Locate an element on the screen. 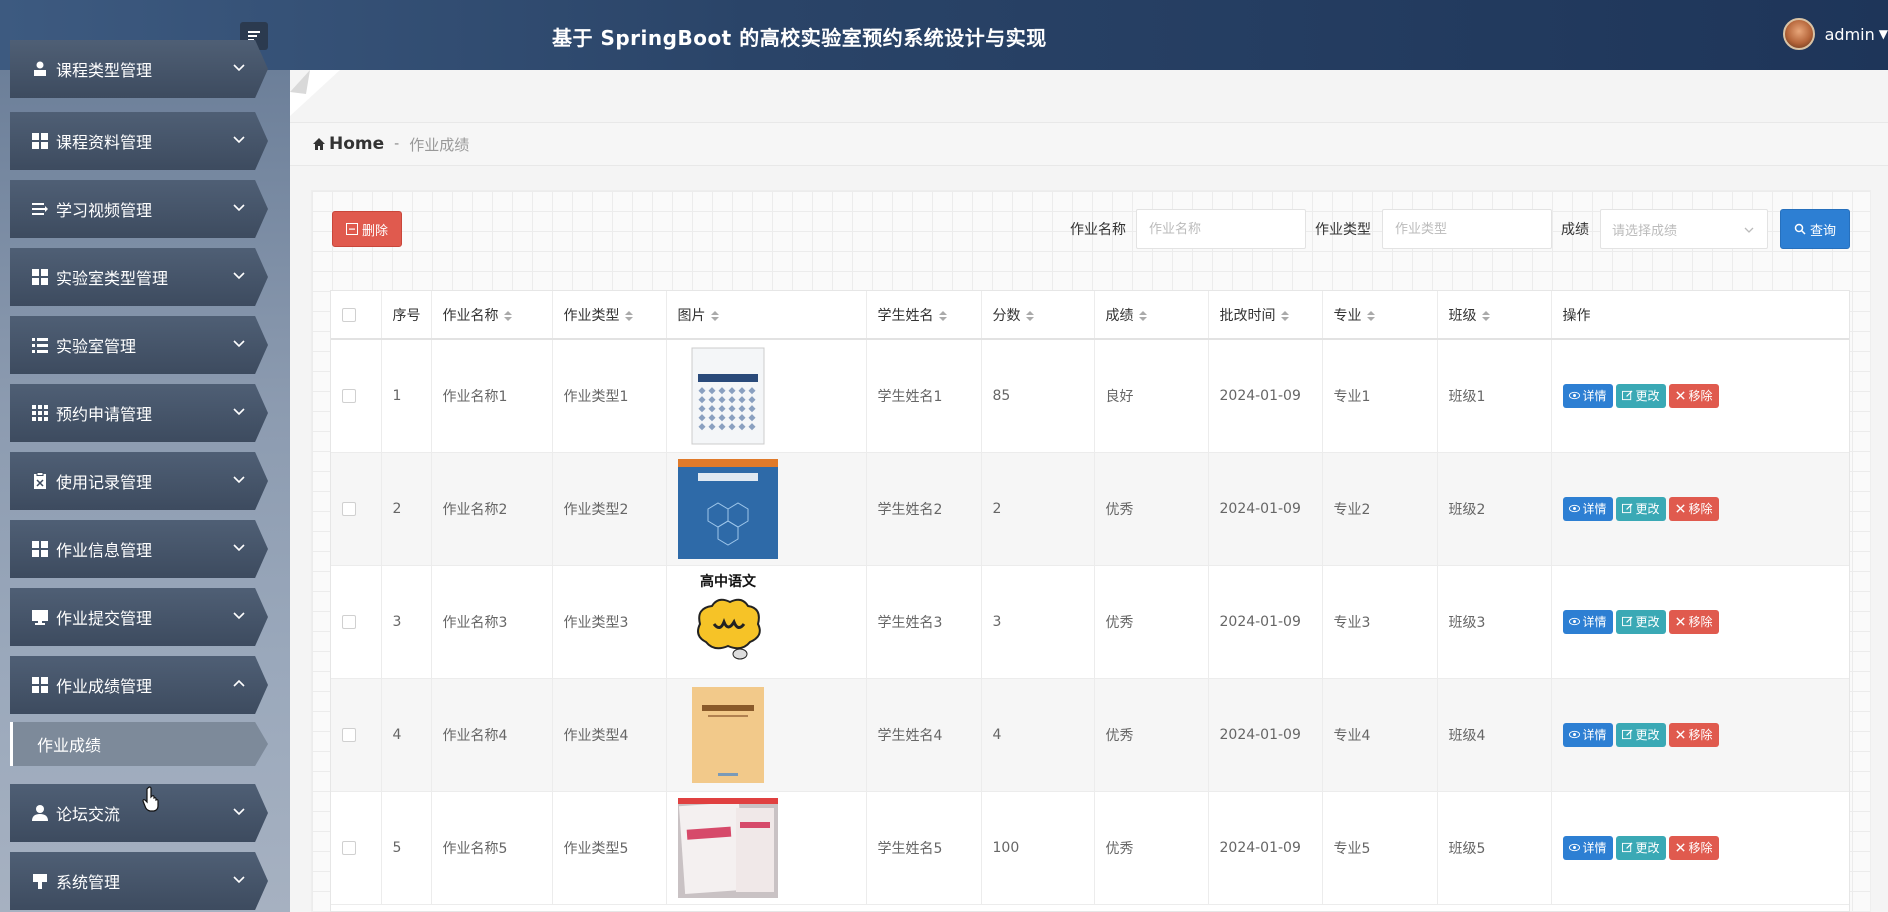 Image resolution: width=1888 pixels, height=912 pixels. sidebar-item-7: 使用记录管理 is located at coordinates (139, 481).